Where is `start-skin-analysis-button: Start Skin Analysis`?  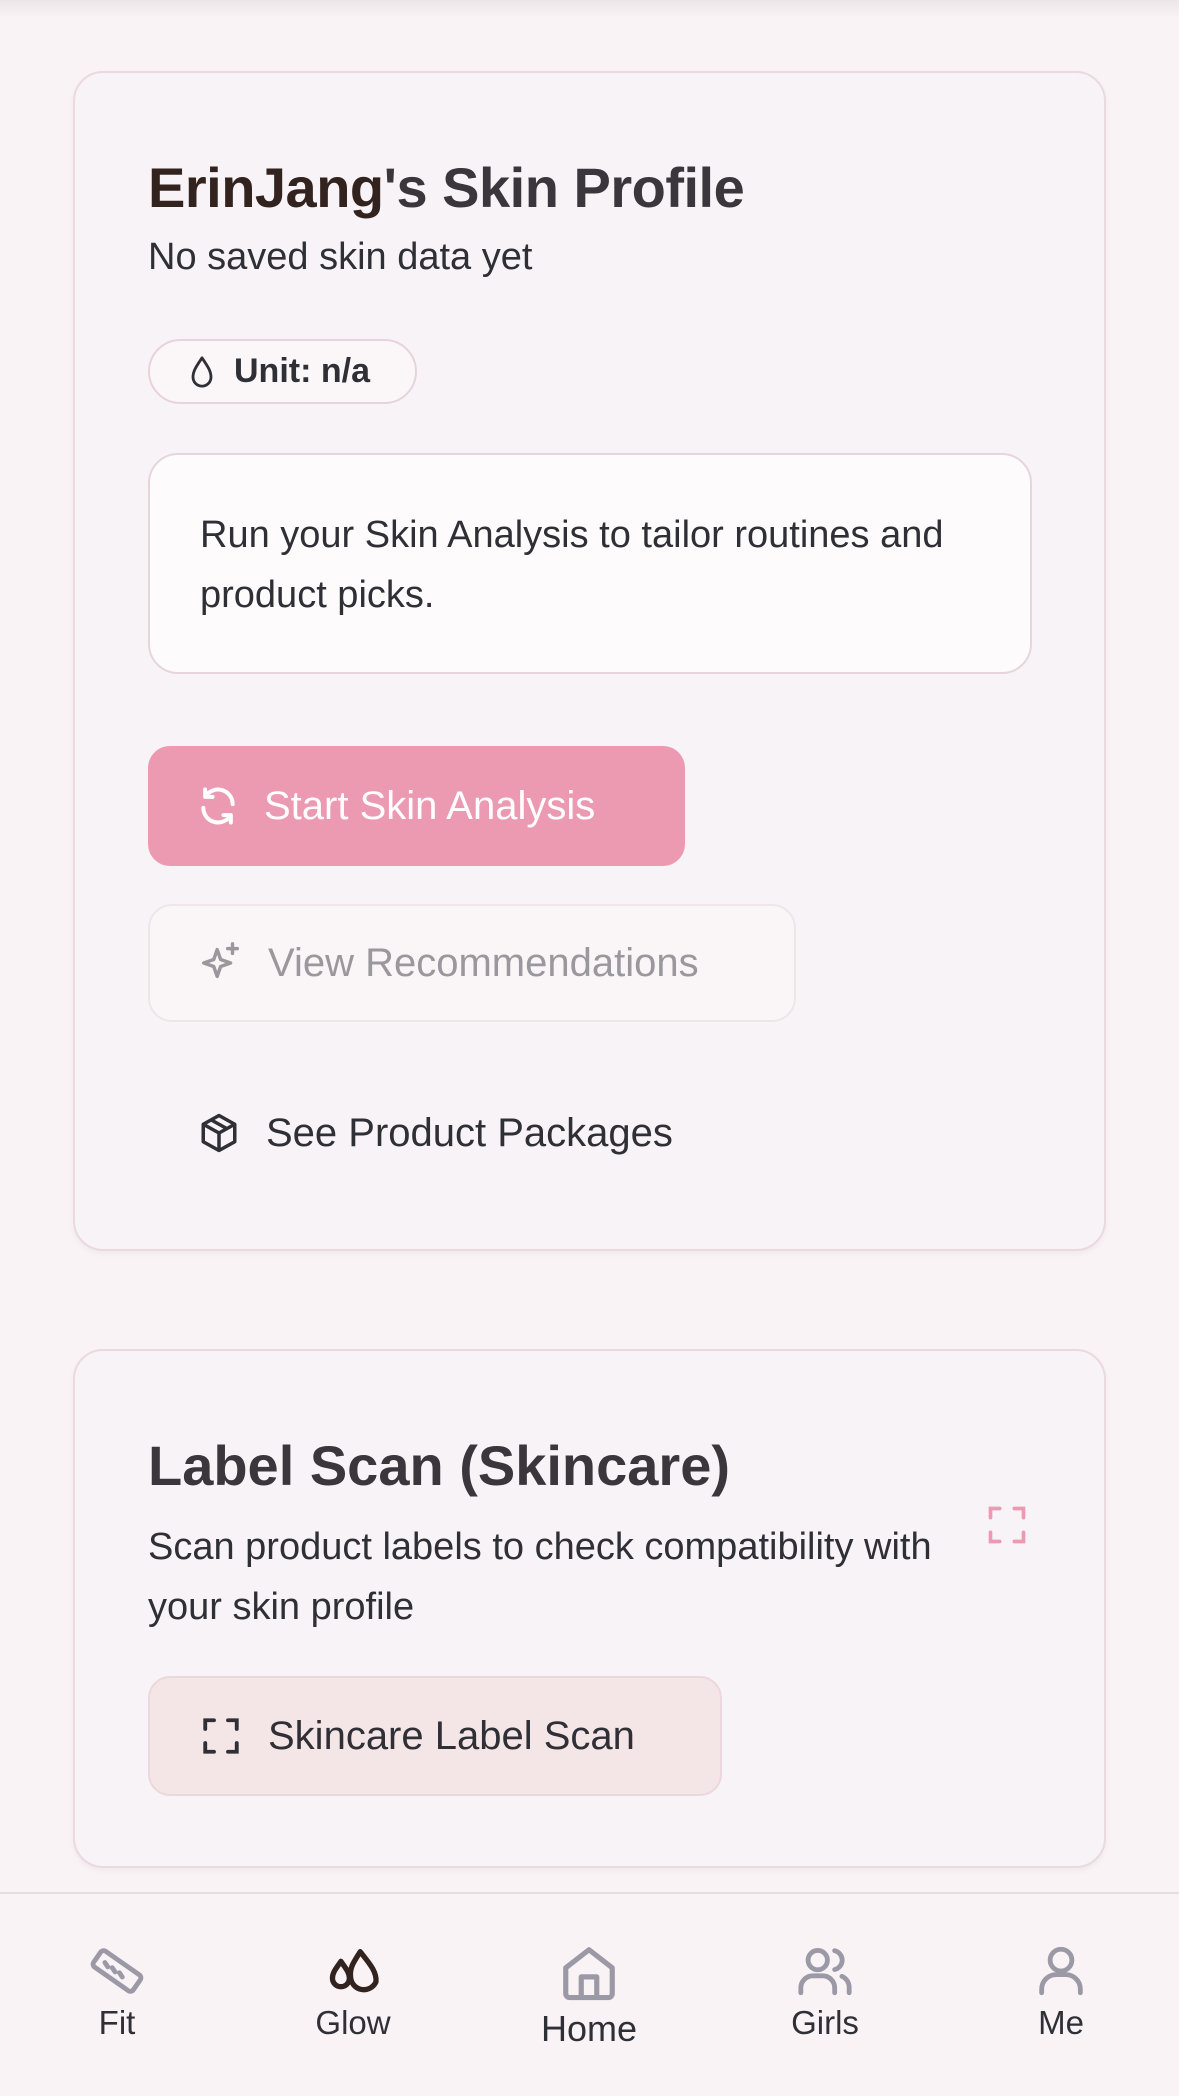
start-skin-analysis-button: Start Skin Analysis is located at coordinates (416, 806).